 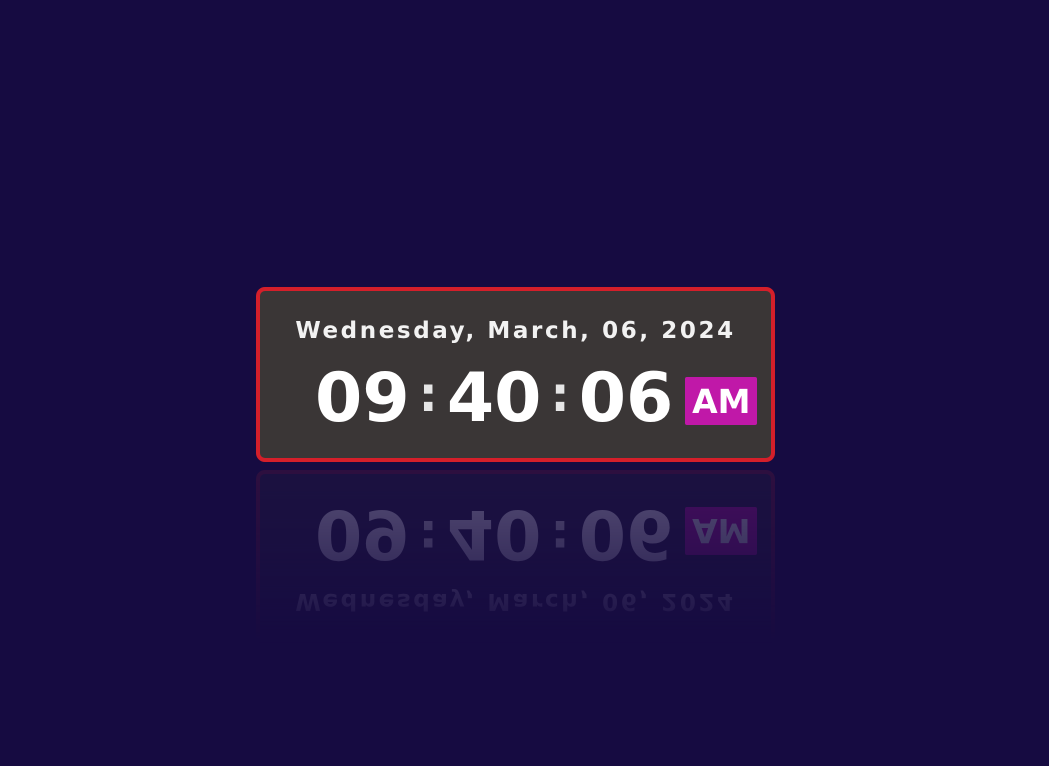 What do you see at coordinates (515, 601) in the screenshot?
I see `reflection-date: Wednesday, March, 06, 2024` at bounding box center [515, 601].